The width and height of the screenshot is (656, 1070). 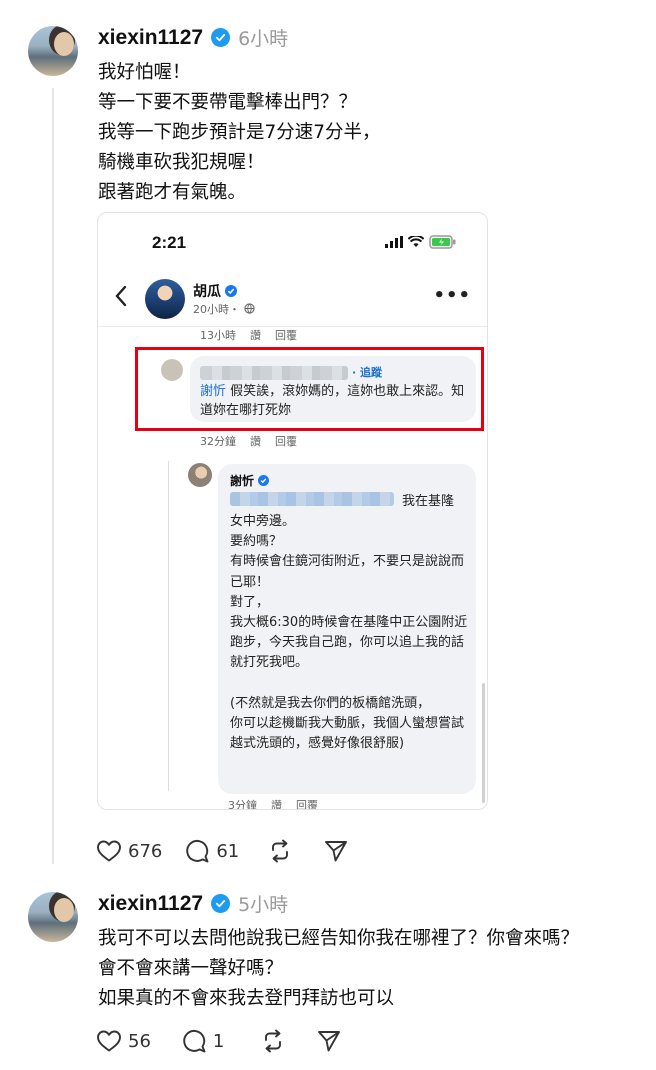 I want to click on highlight-box, so click(x=309, y=389).